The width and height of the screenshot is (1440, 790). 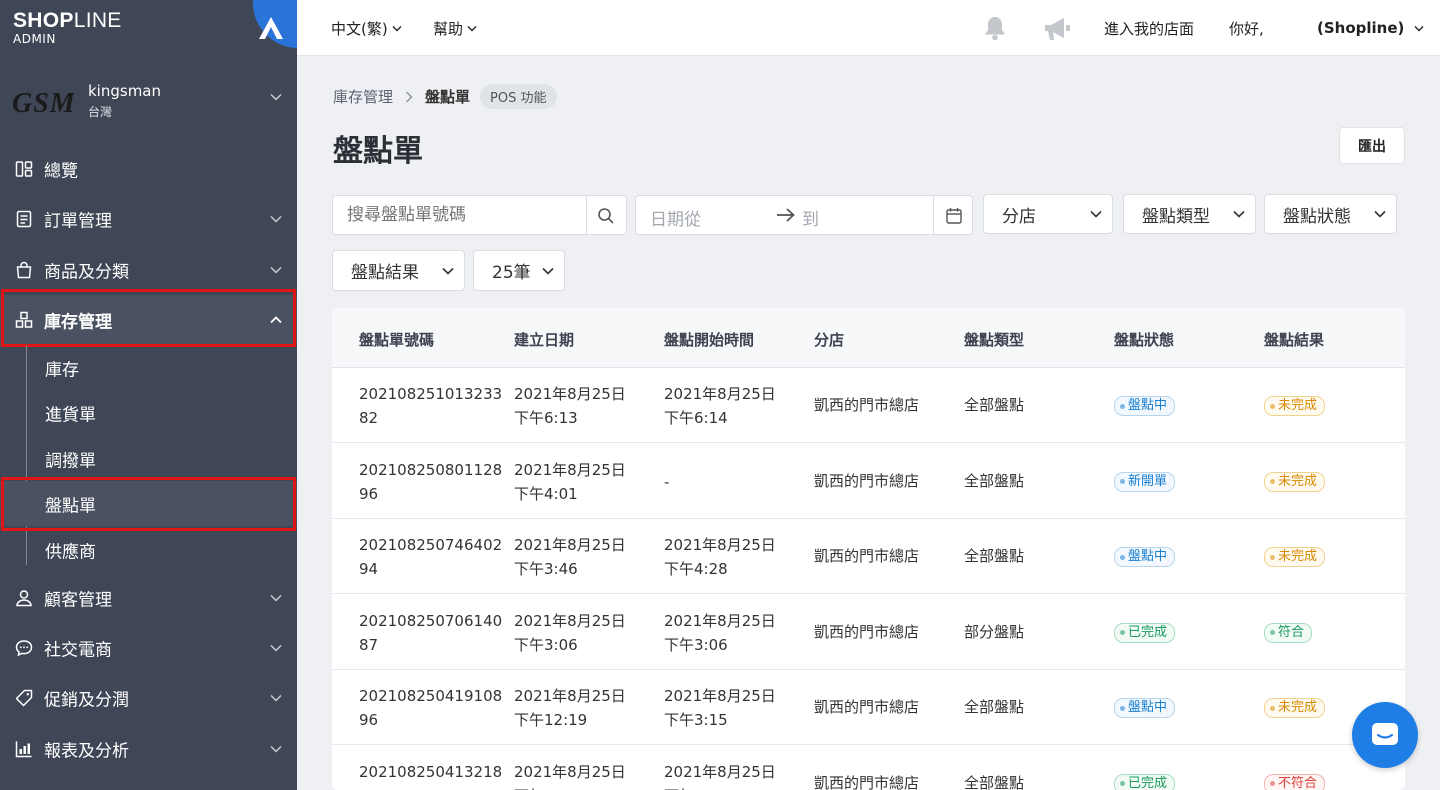 I want to click on stocktake-type-cell: 全部盤點, so click(x=994, y=556).